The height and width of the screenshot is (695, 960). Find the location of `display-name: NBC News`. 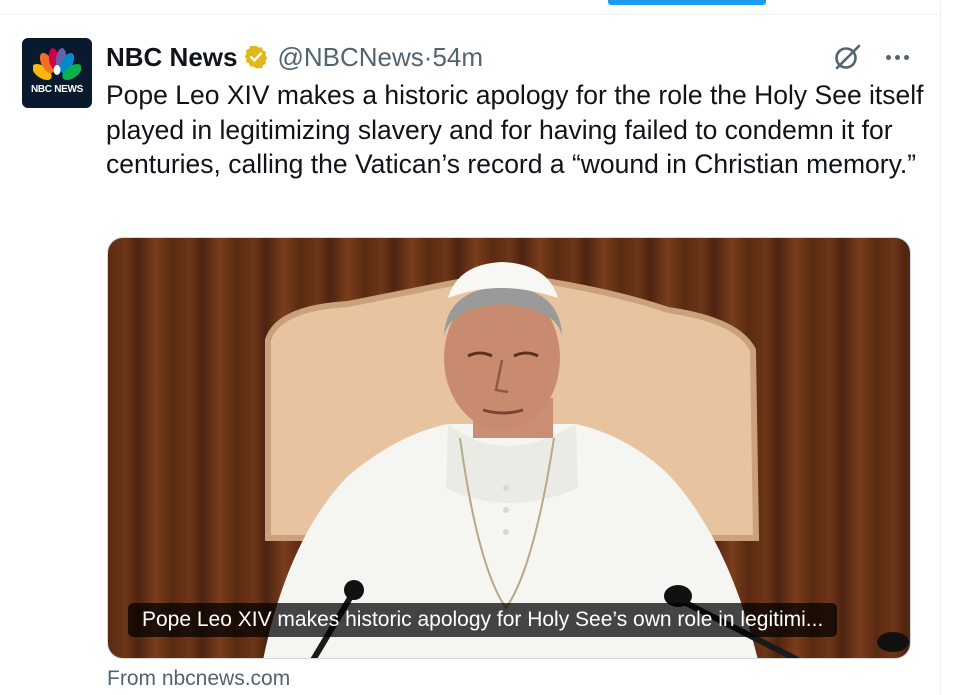

display-name: NBC News is located at coordinates (171, 57).